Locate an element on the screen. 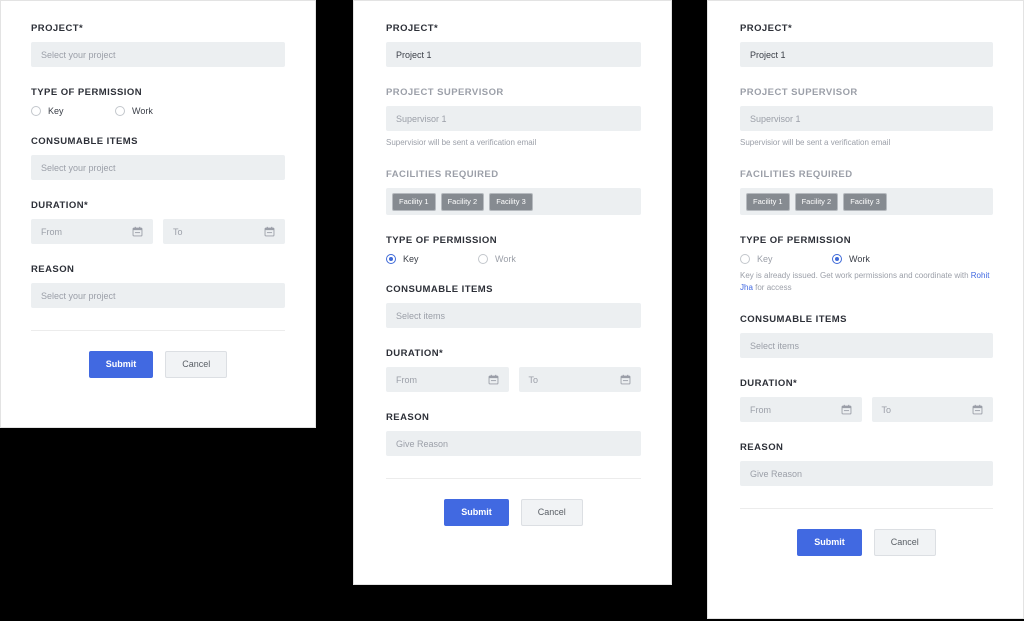 The height and width of the screenshot is (621, 1024). form-divider is located at coordinates (866, 508).